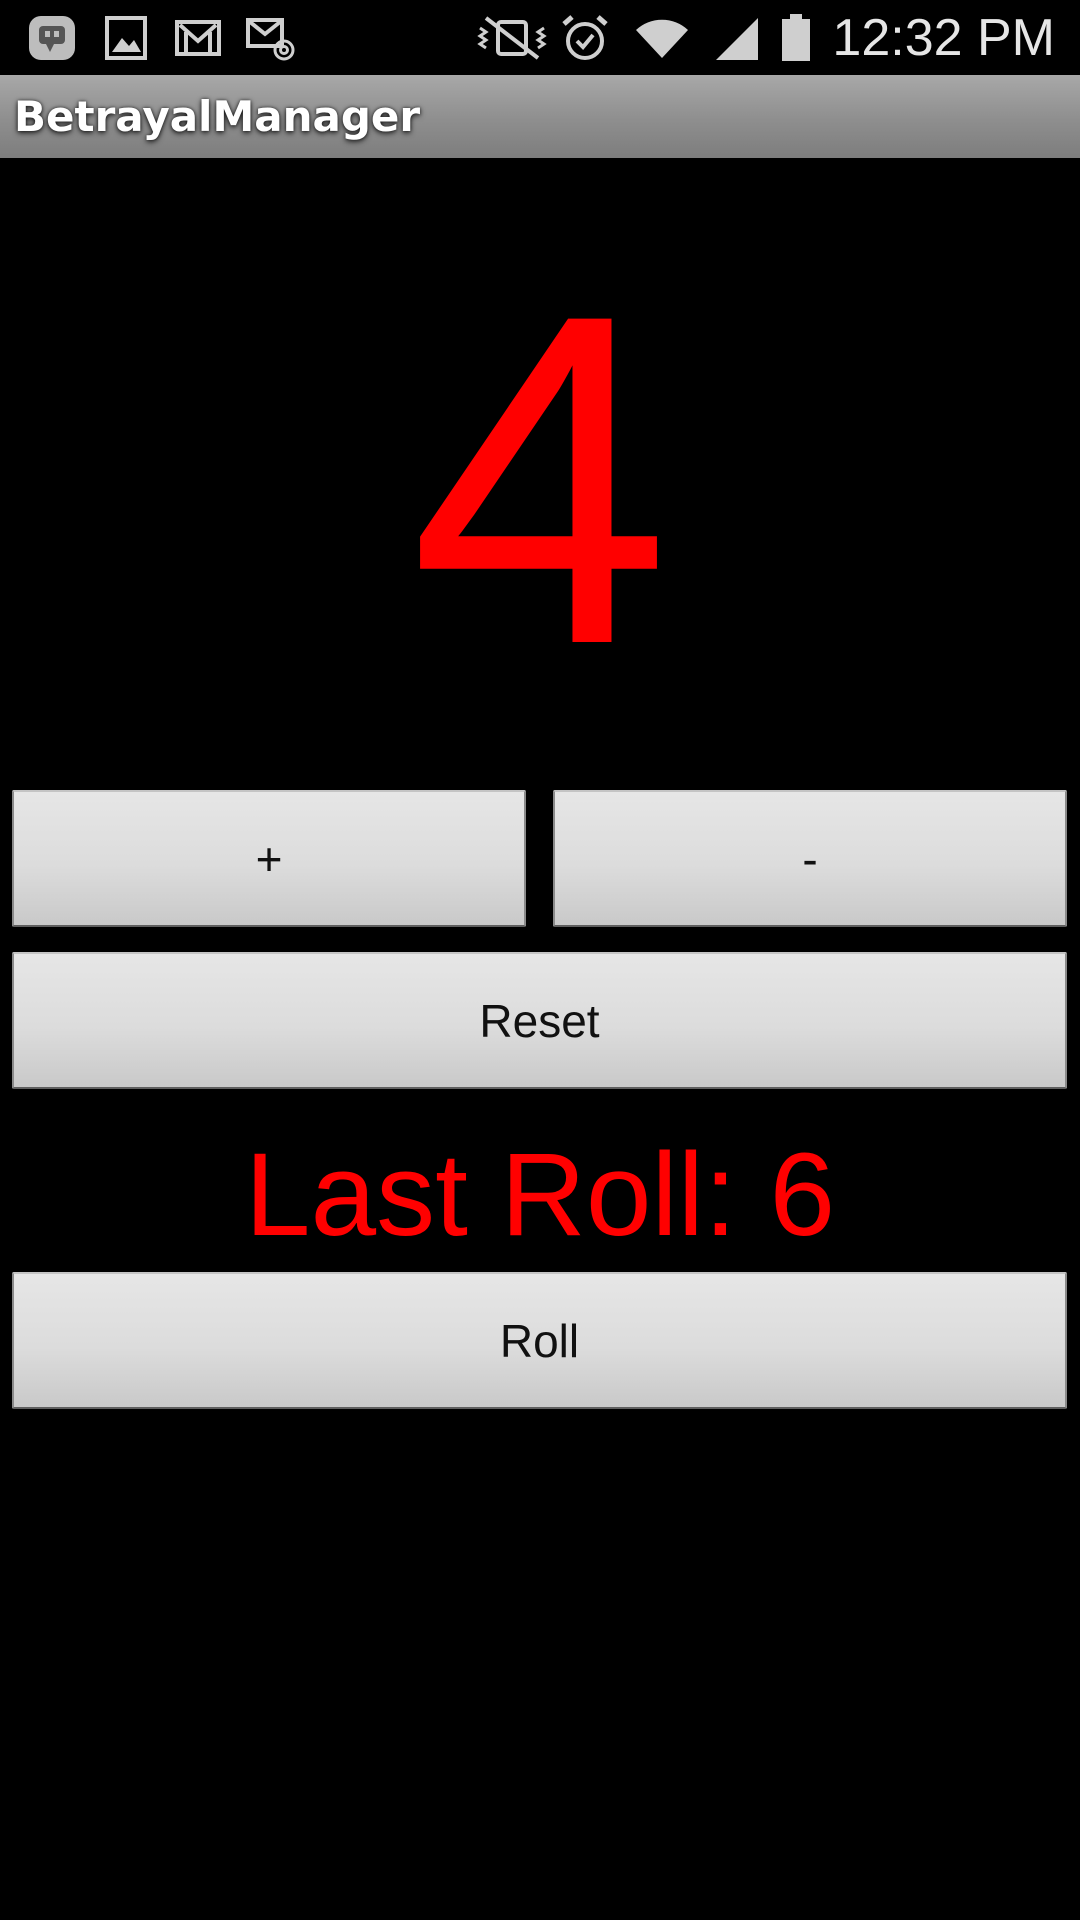 This screenshot has height=1920, width=1080. What do you see at coordinates (943, 38) in the screenshot?
I see `status-time: 12:32 PM` at bounding box center [943, 38].